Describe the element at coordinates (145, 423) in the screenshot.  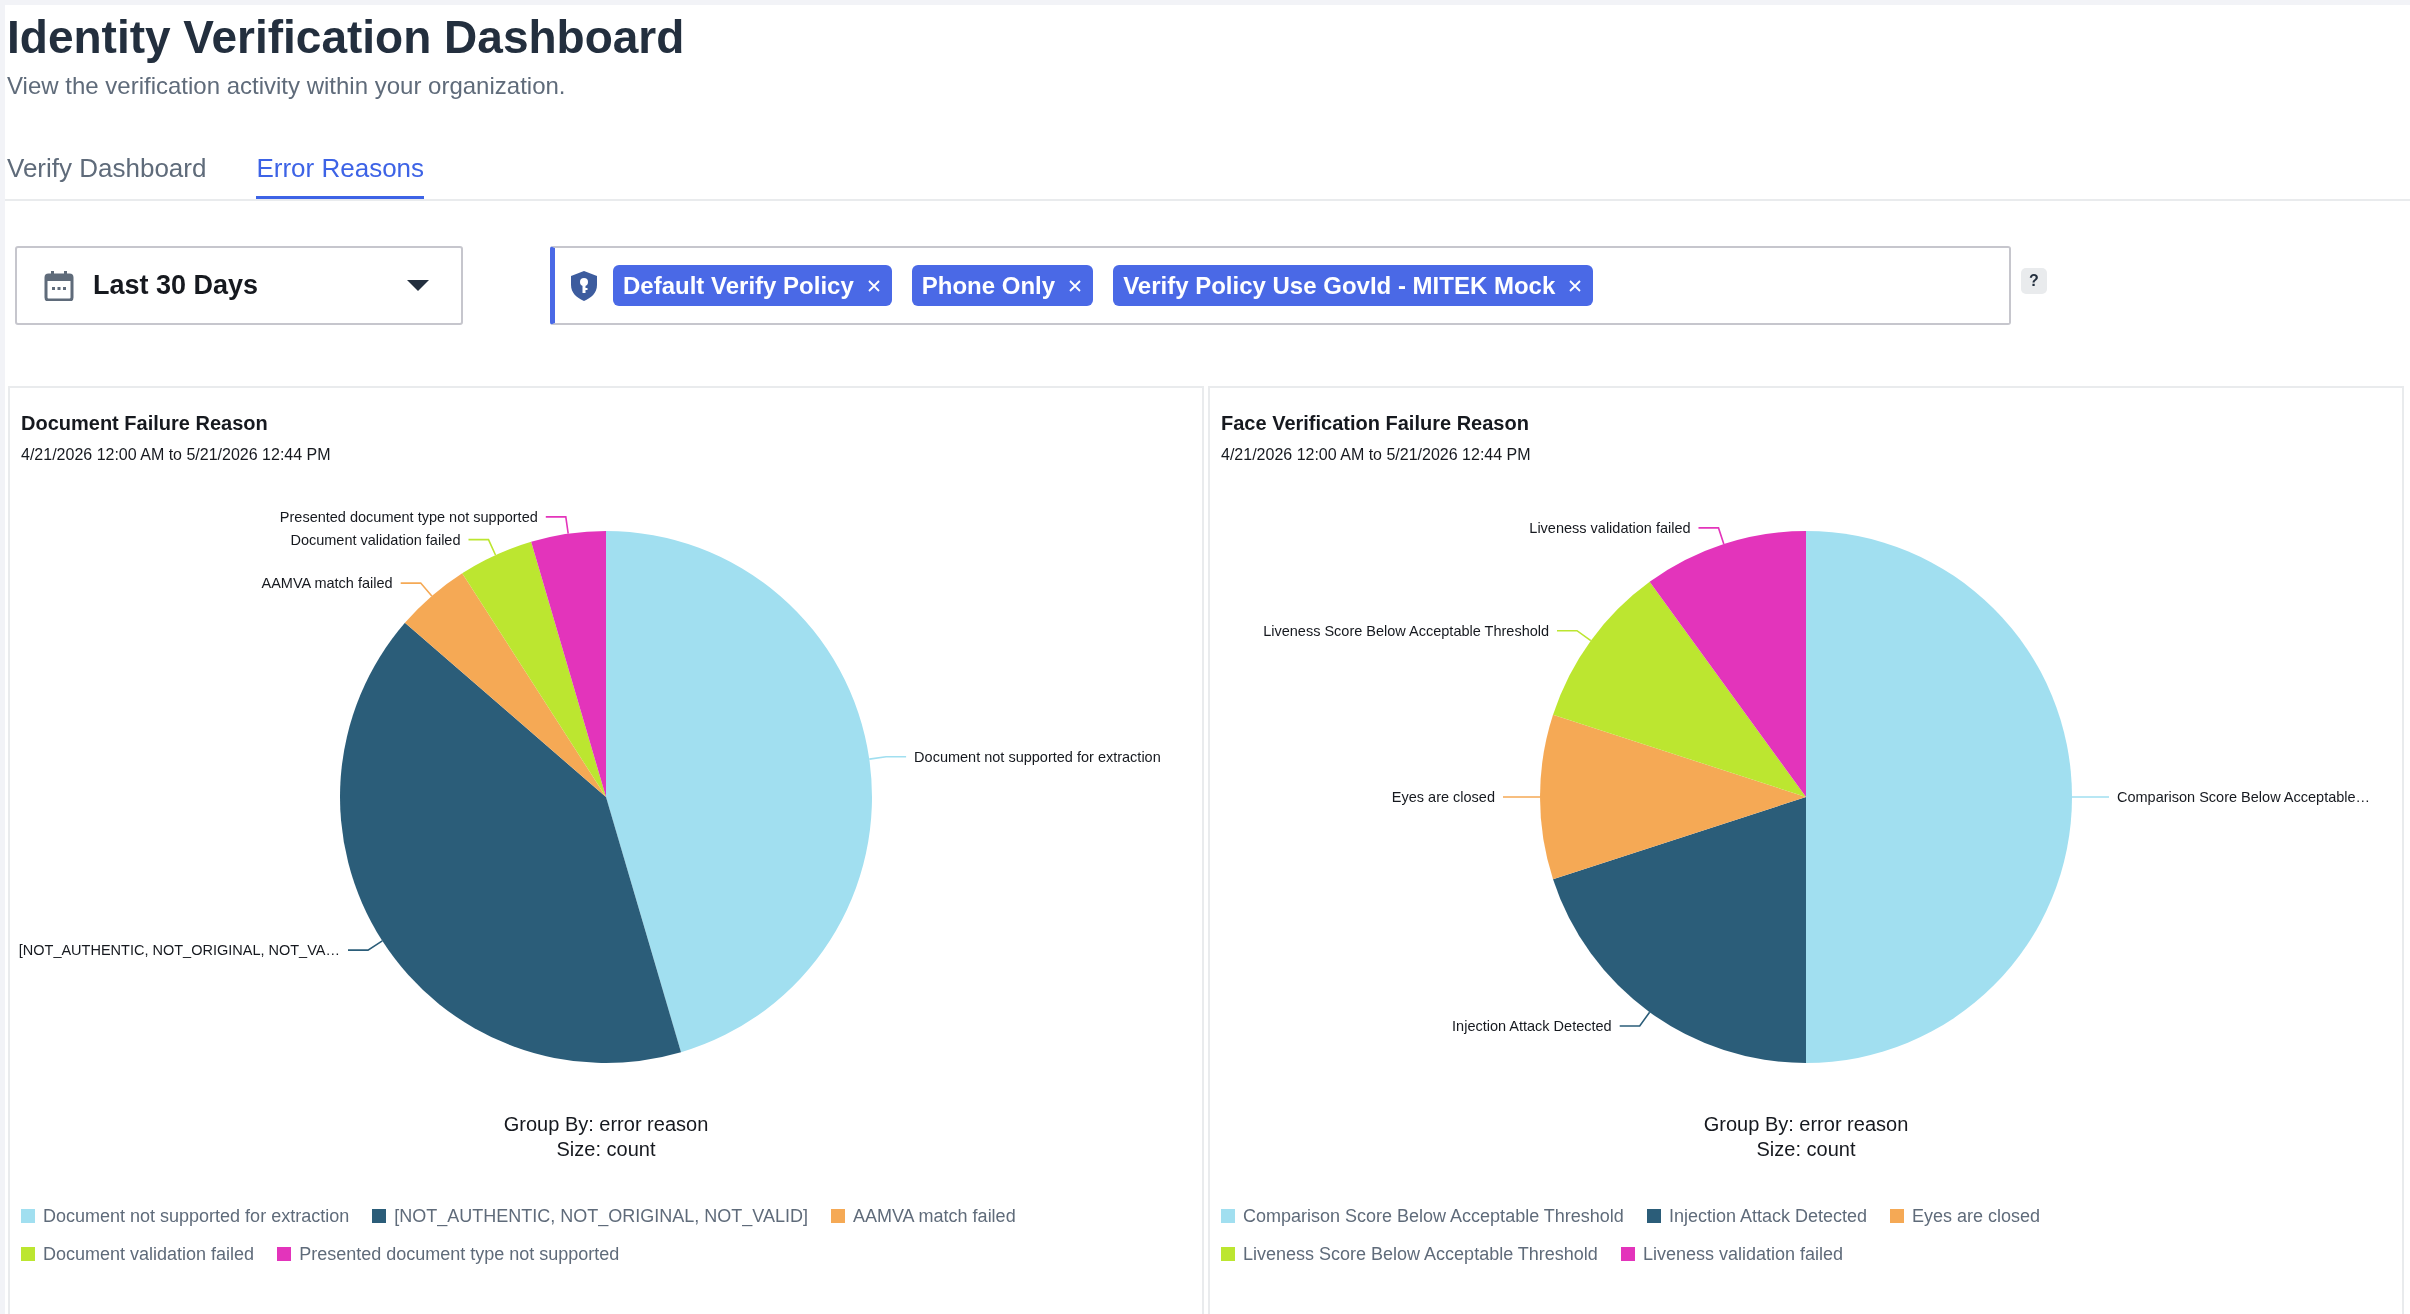
I see `chart-title: Document Failure Reason` at that location.